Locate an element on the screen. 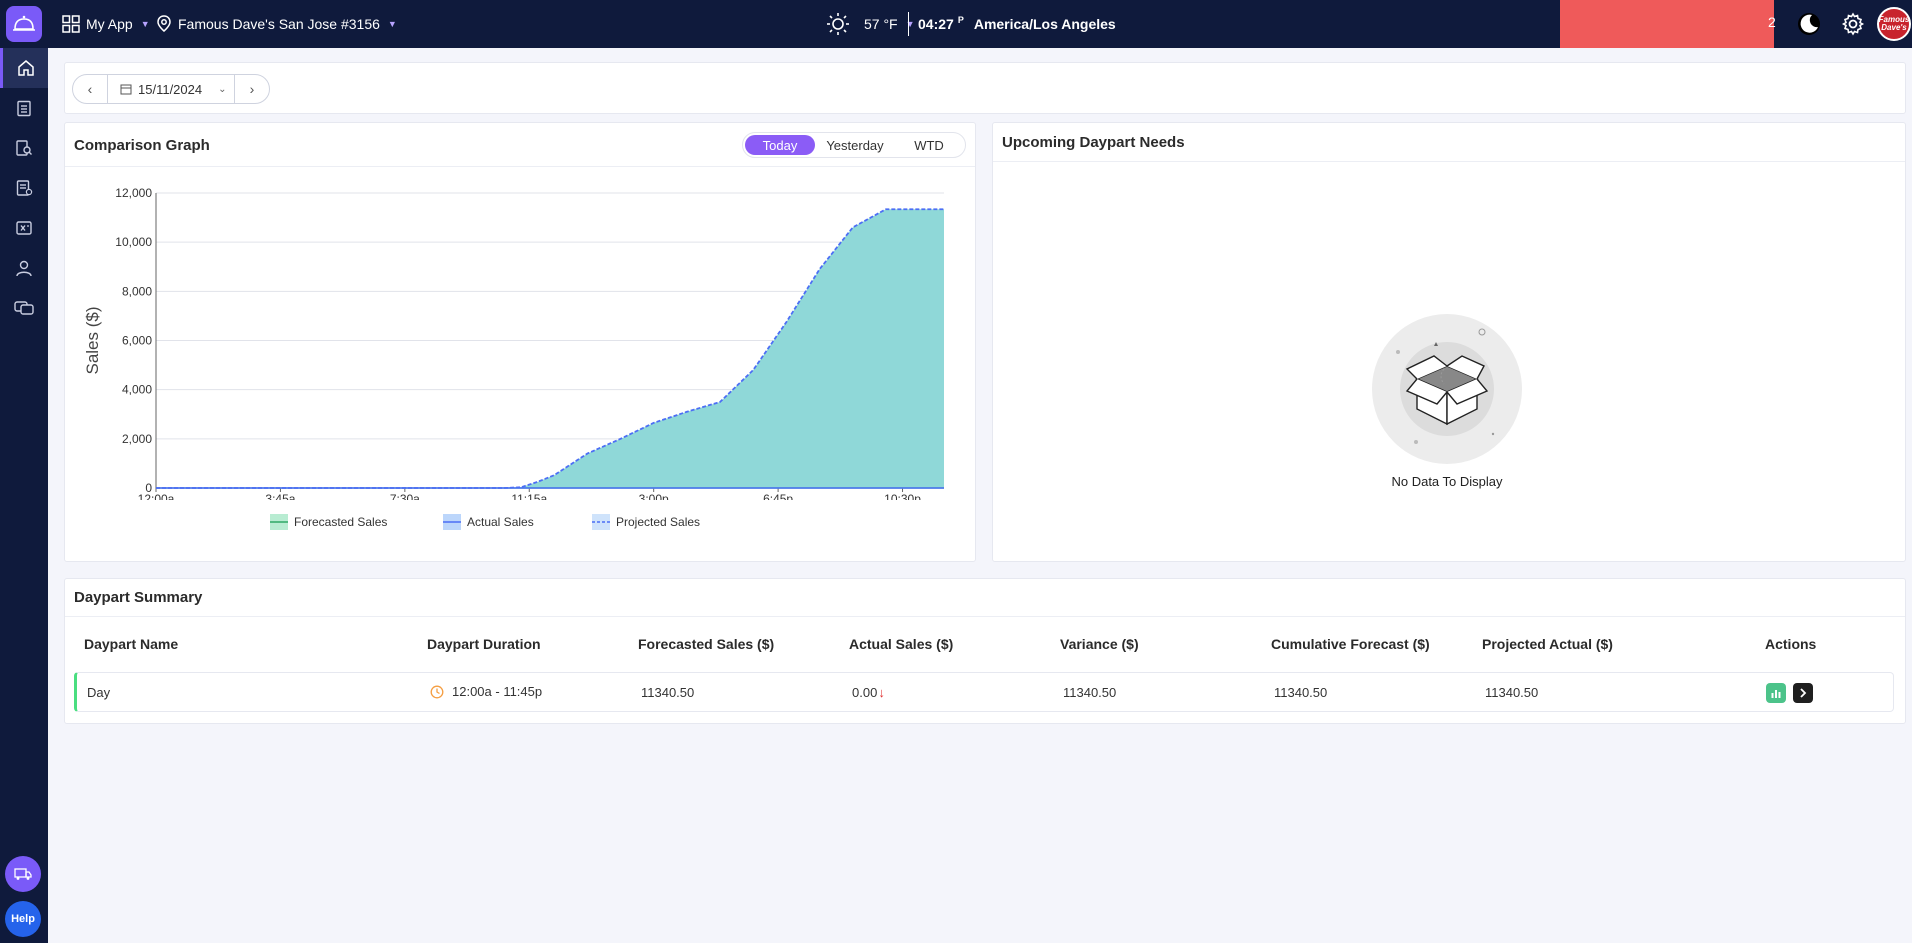 Image resolution: width=1912 pixels, height=943 pixels. user-icon is located at coordinates (24, 268).